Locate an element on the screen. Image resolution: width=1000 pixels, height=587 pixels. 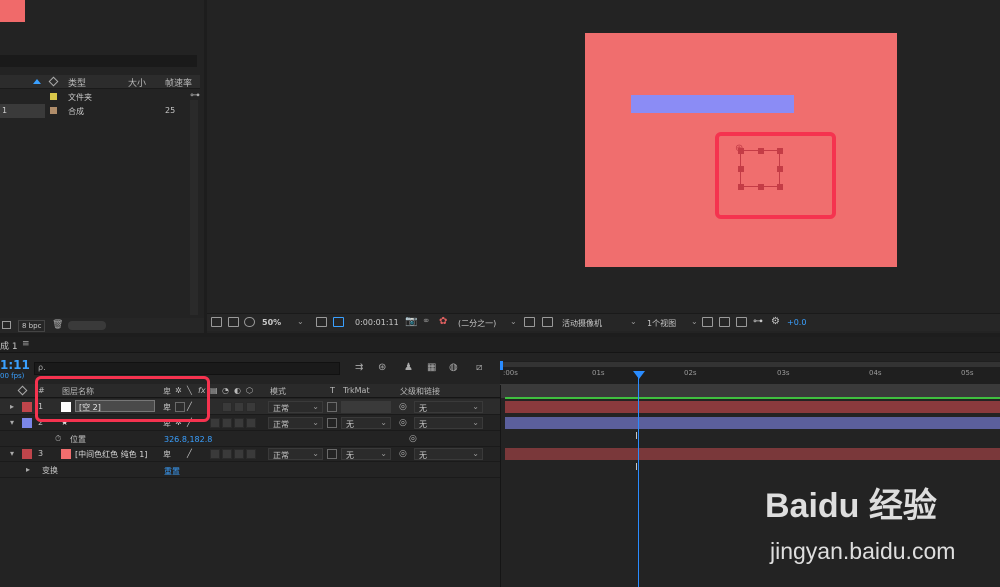
color-channels-icon: ✿ is located at coordinates (443, 321).